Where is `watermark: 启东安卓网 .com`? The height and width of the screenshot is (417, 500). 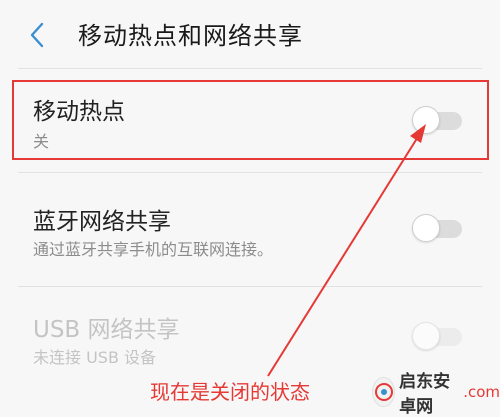
watermark: 启东安卓网 .com is located at coordinates (436, 394).